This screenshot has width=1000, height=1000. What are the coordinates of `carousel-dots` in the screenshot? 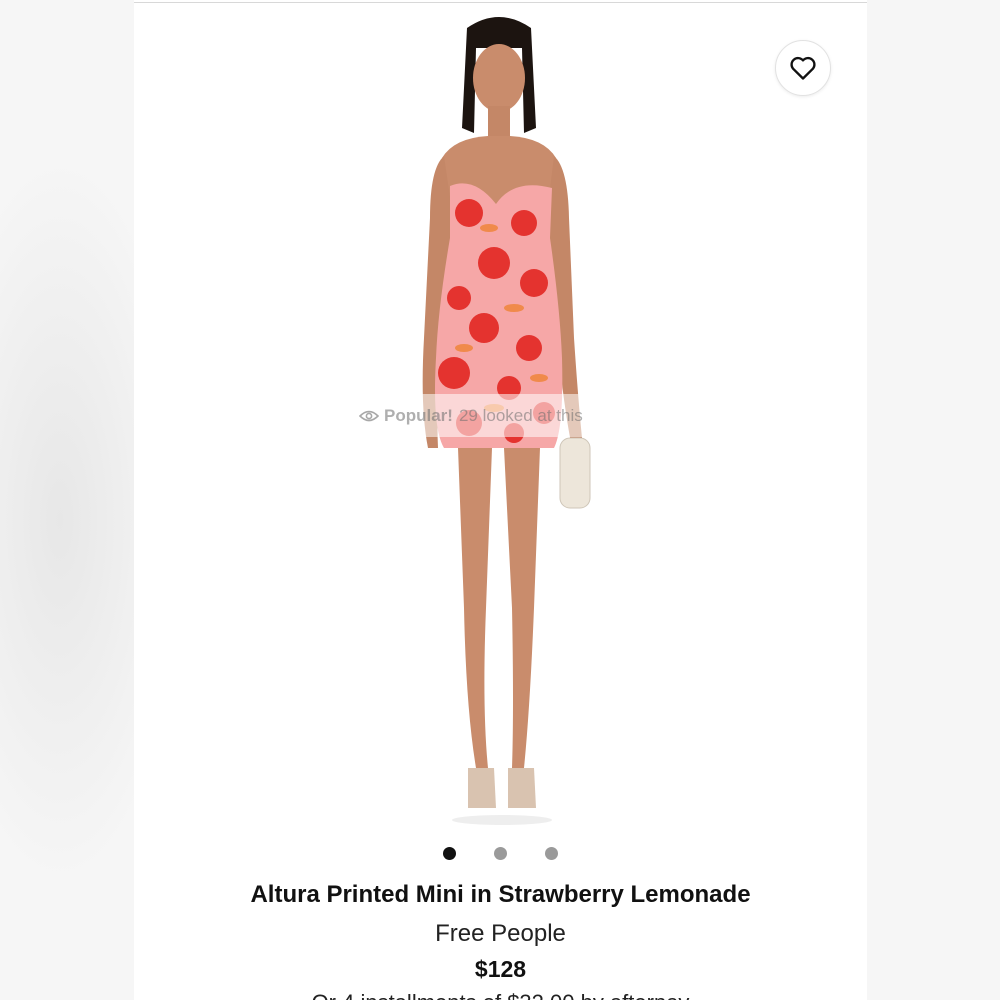 It's located at (500, 853).